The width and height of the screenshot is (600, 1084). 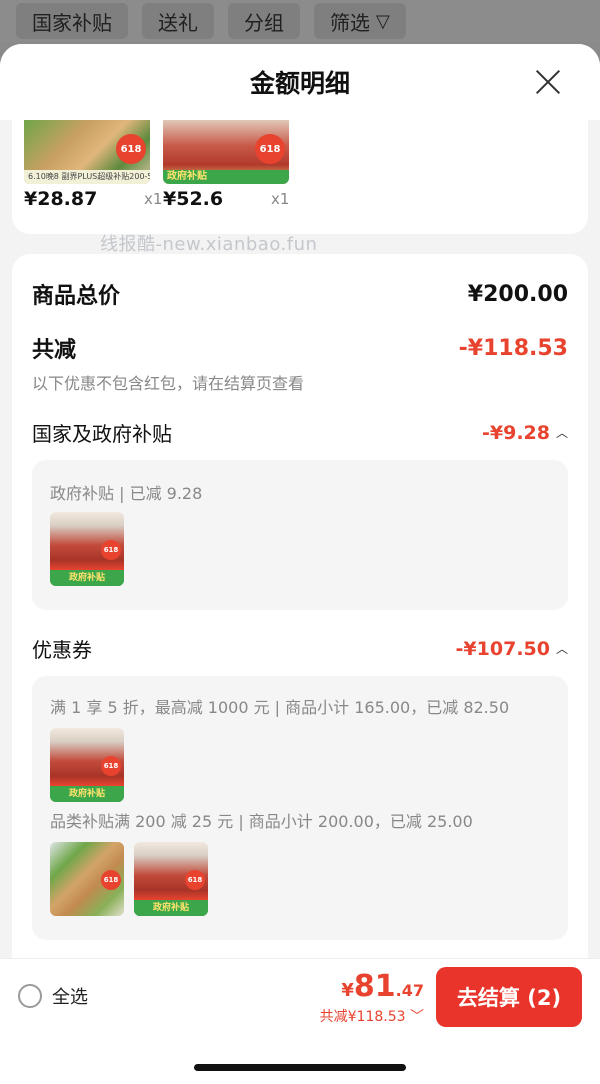 I want to click on radio-icon, so click(x=30, y=996).